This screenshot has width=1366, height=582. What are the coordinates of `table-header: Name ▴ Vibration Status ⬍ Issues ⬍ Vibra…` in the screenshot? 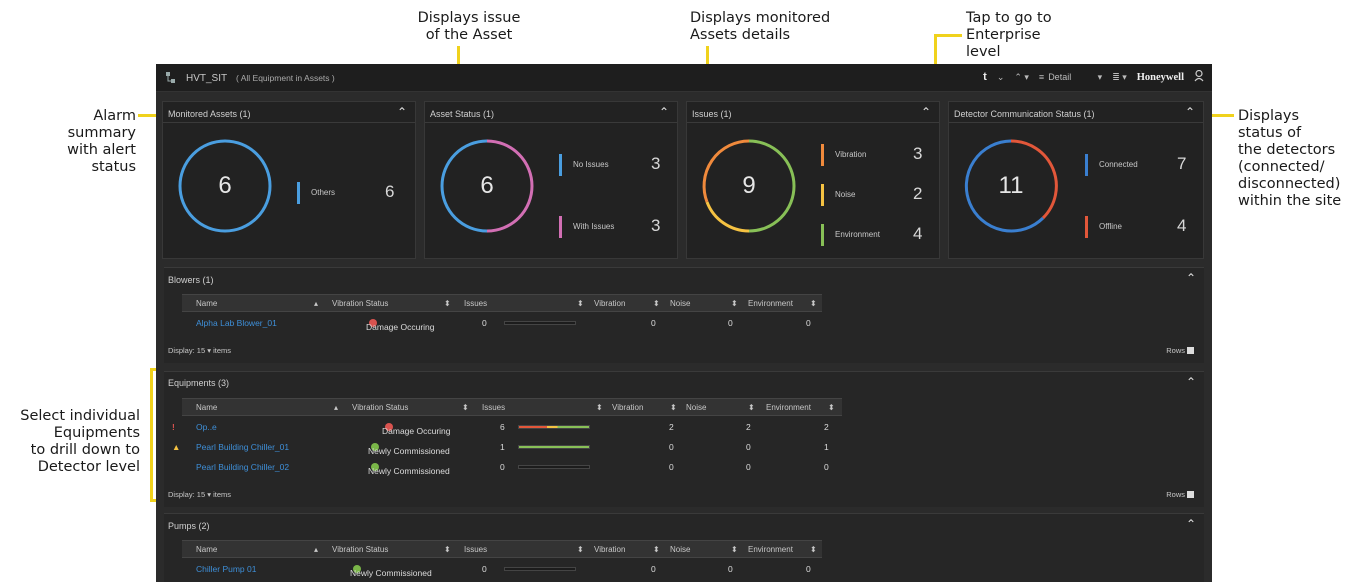 It's located at (502, 303).